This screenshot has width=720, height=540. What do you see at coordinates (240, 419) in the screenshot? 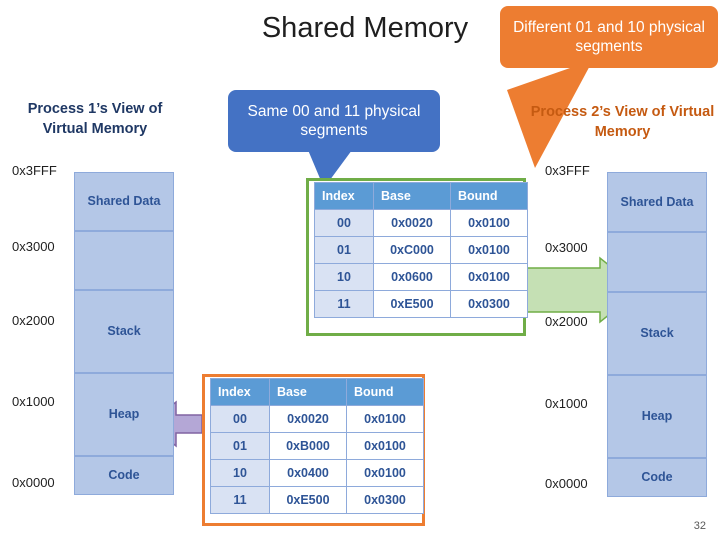
I see `table-bottom-r0-index: 00` at bounding box center [240, 419].